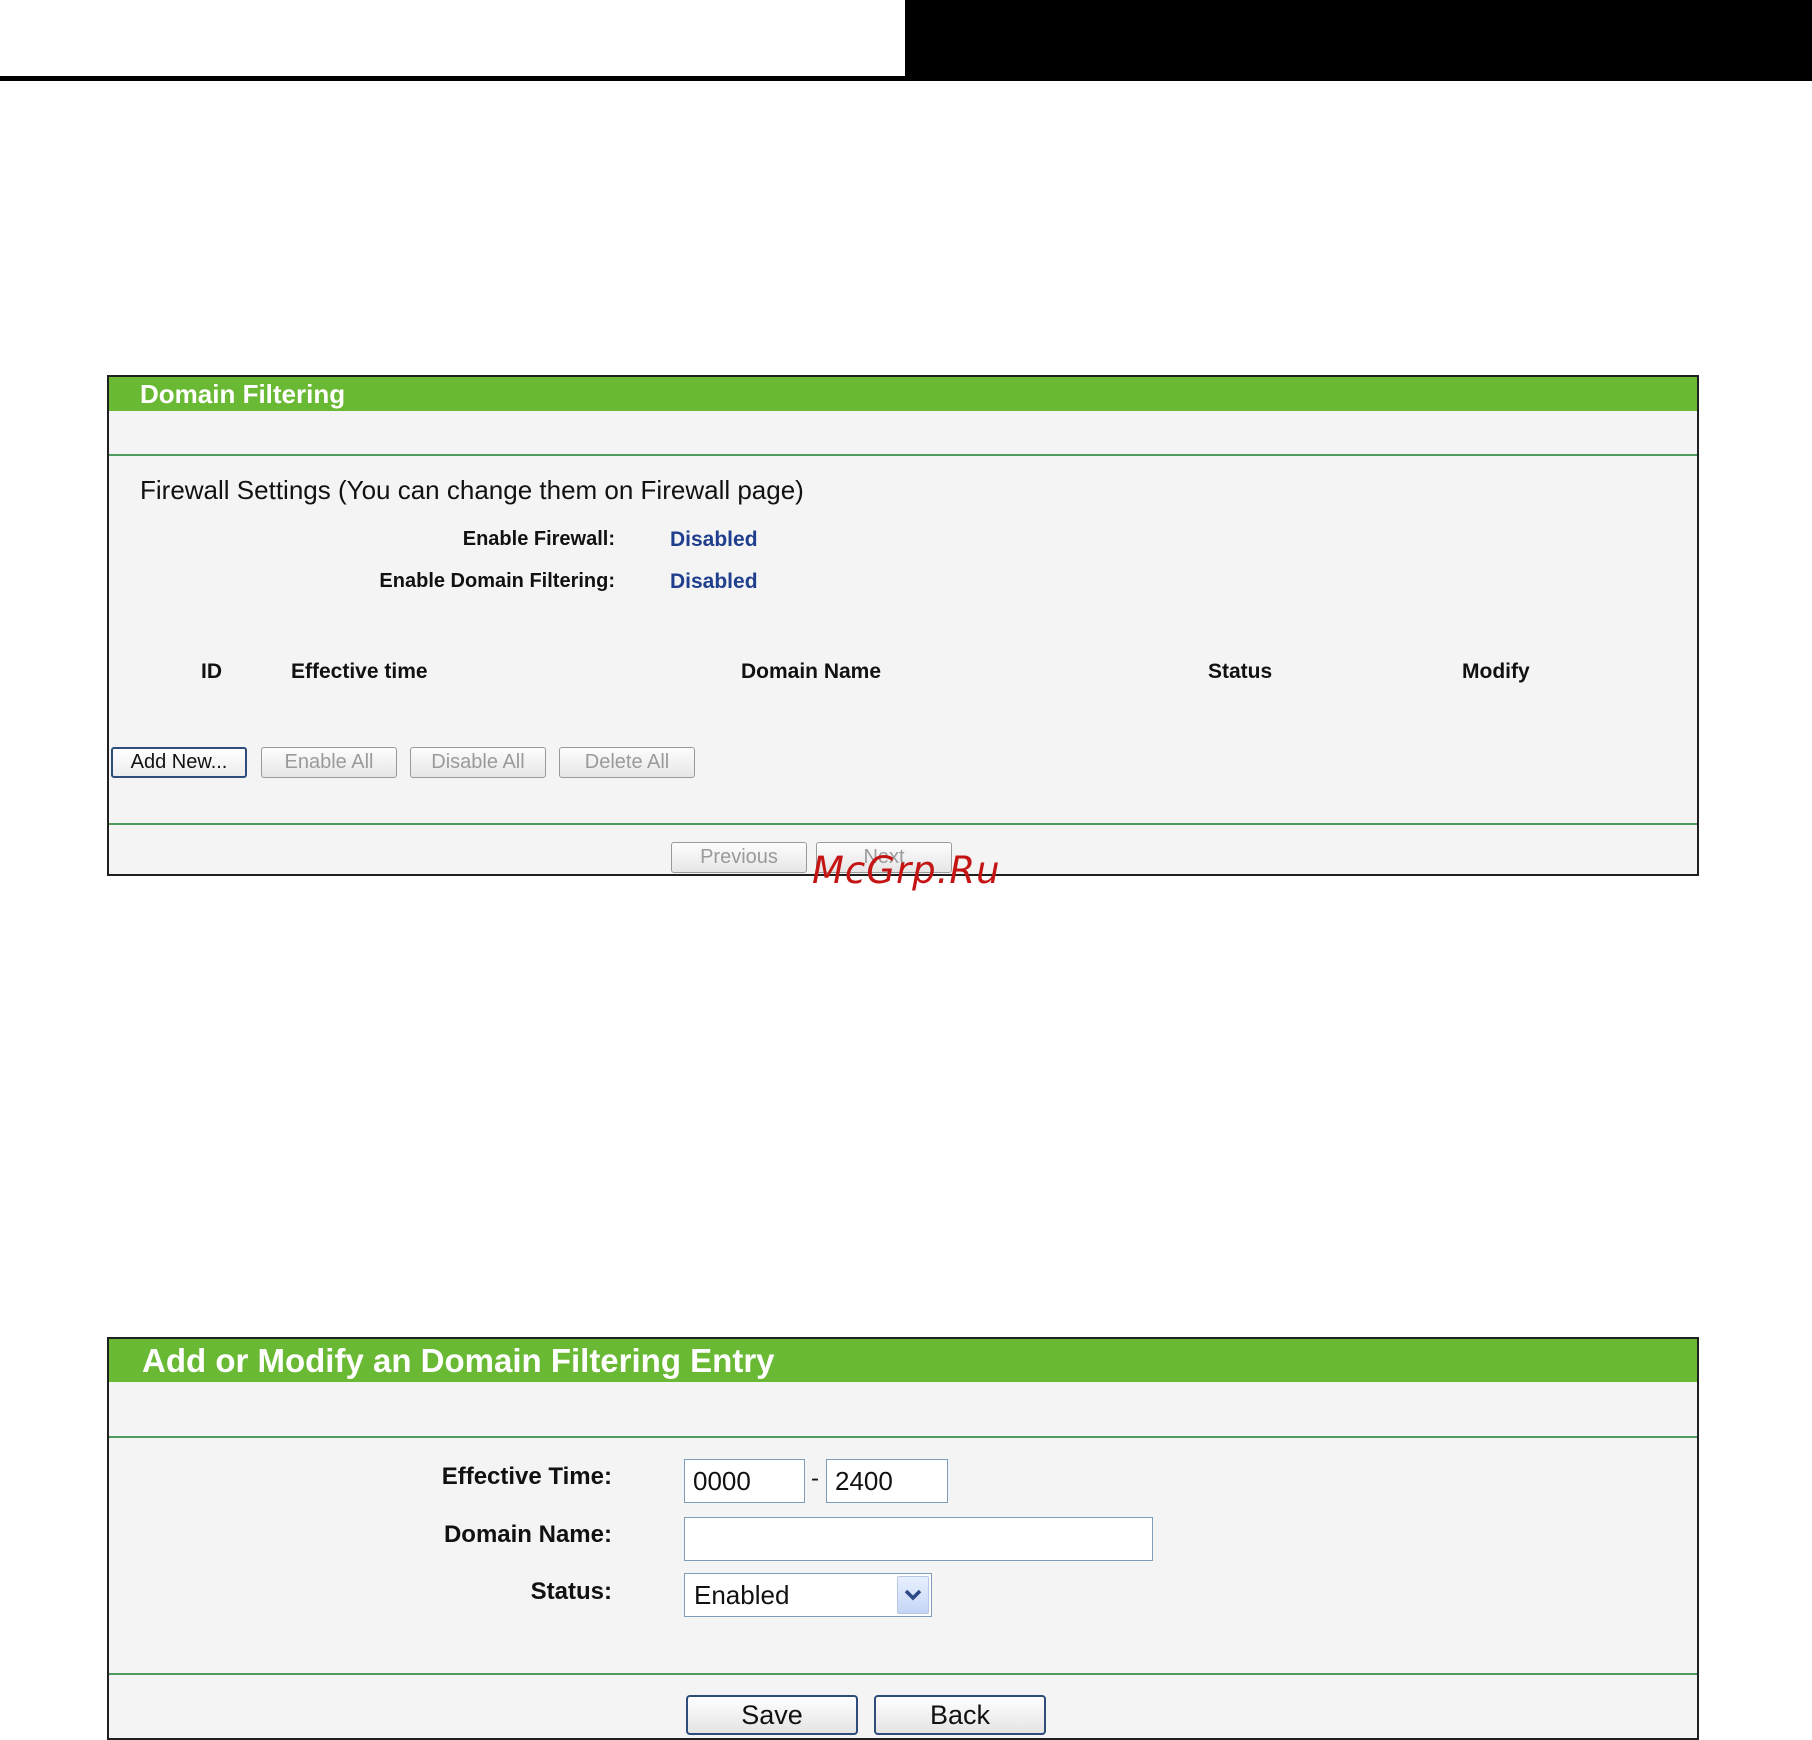 Image resolution: width=1812 pixels, height=1740 pixels. I want to click on column-header-domain-name: Domain Name, so click(811, 671).